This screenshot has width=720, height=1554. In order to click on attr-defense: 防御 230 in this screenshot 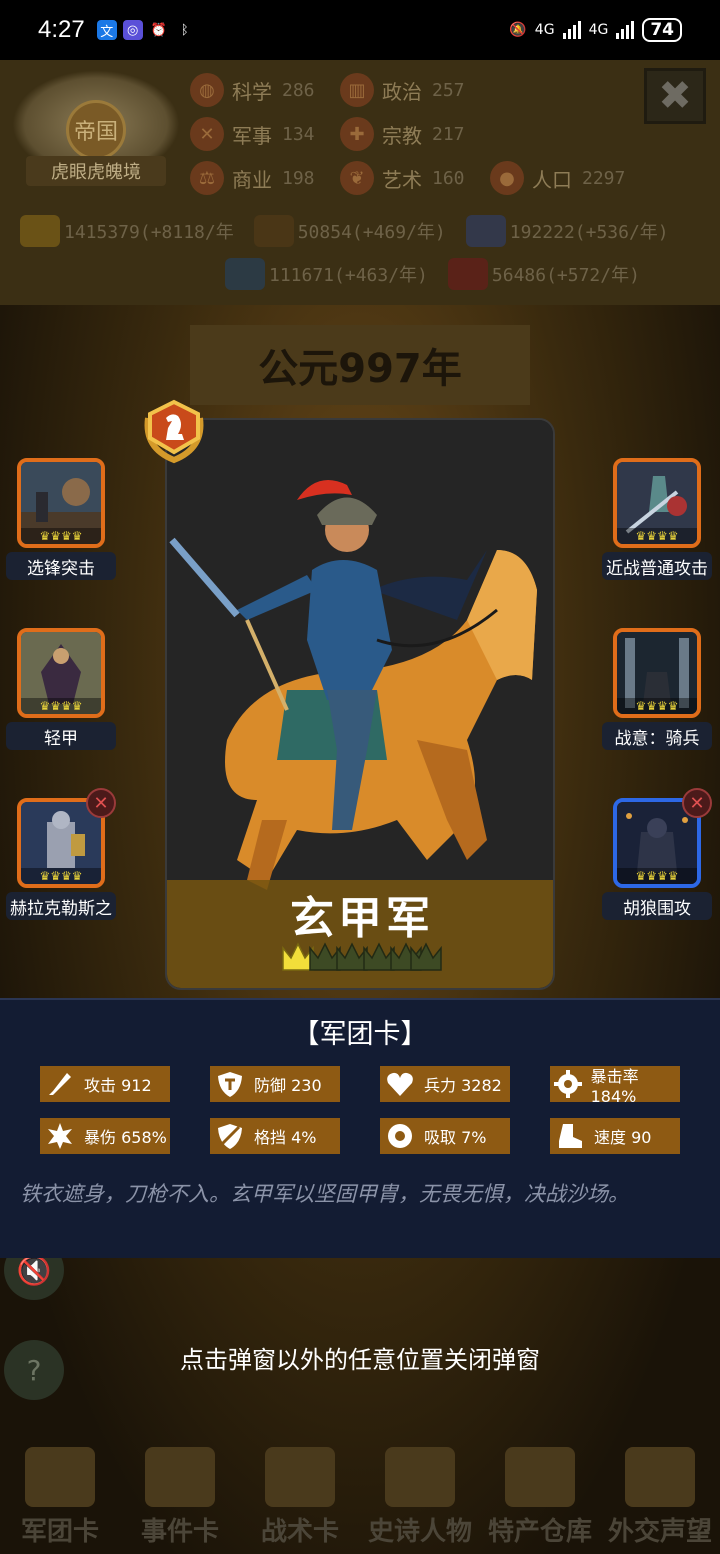, I will do `click(275, 1084)`.